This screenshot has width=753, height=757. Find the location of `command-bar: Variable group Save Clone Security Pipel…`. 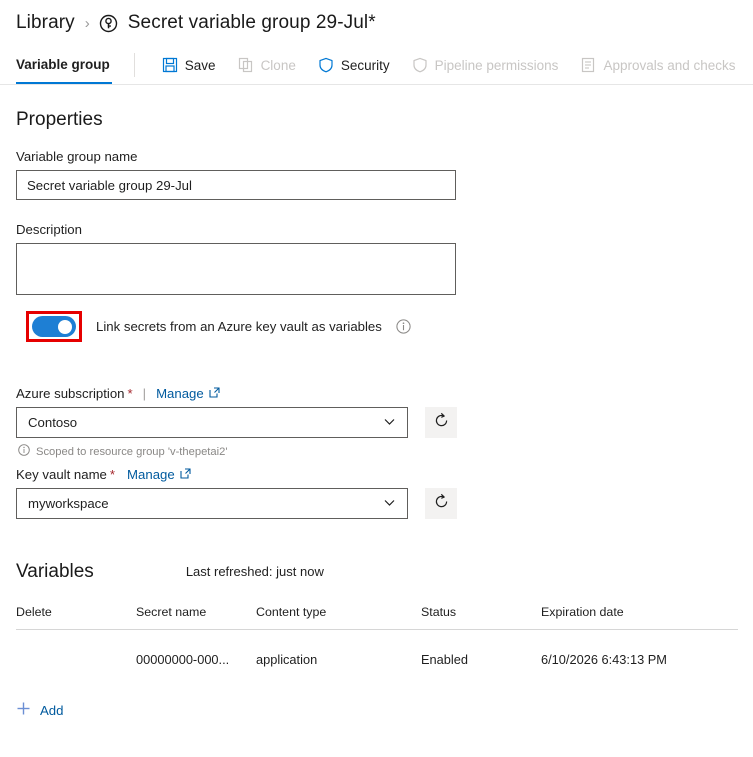

command-bar: Variable group Save Clone Security Pipel… is located at coordinates (376, 65).